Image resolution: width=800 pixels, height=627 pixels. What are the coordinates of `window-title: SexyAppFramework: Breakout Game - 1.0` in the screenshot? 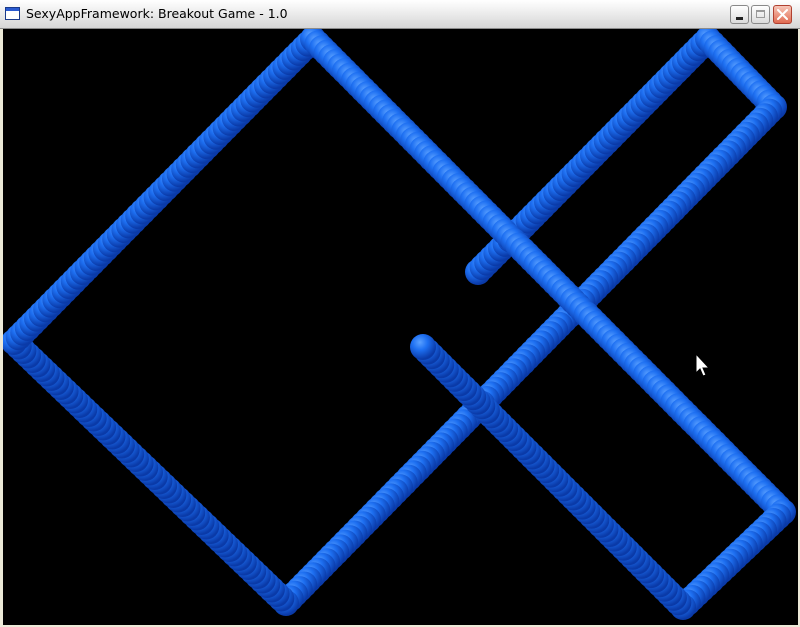 It's located at (157, 13).